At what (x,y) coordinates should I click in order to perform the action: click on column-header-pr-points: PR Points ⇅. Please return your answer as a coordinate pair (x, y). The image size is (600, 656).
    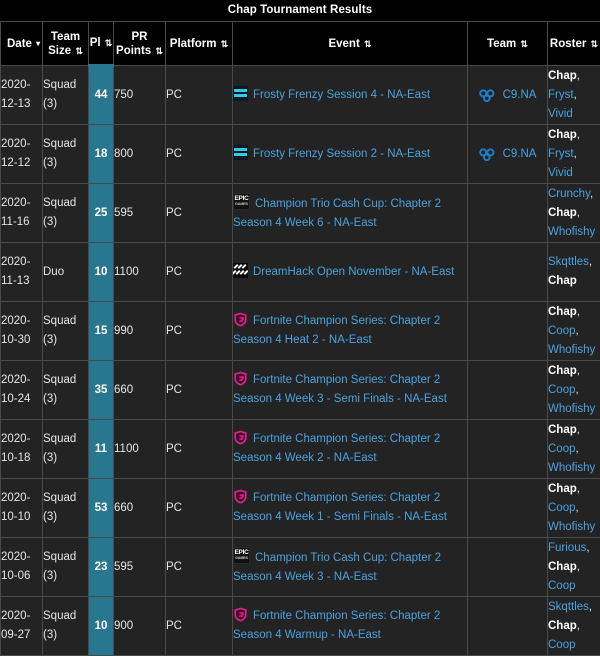
    Looking at the image, I should click on (140, 44).